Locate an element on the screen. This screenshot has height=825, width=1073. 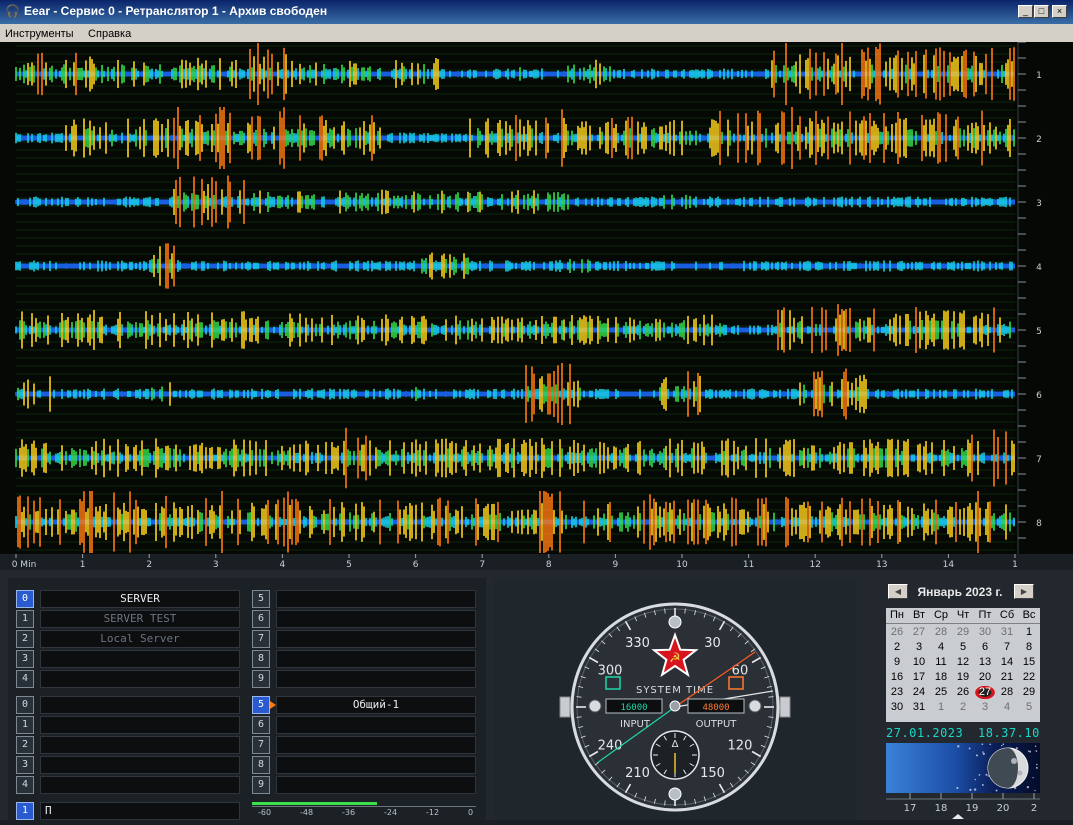
group-a-channel-8-name-field is located at coordinates (376, 659).